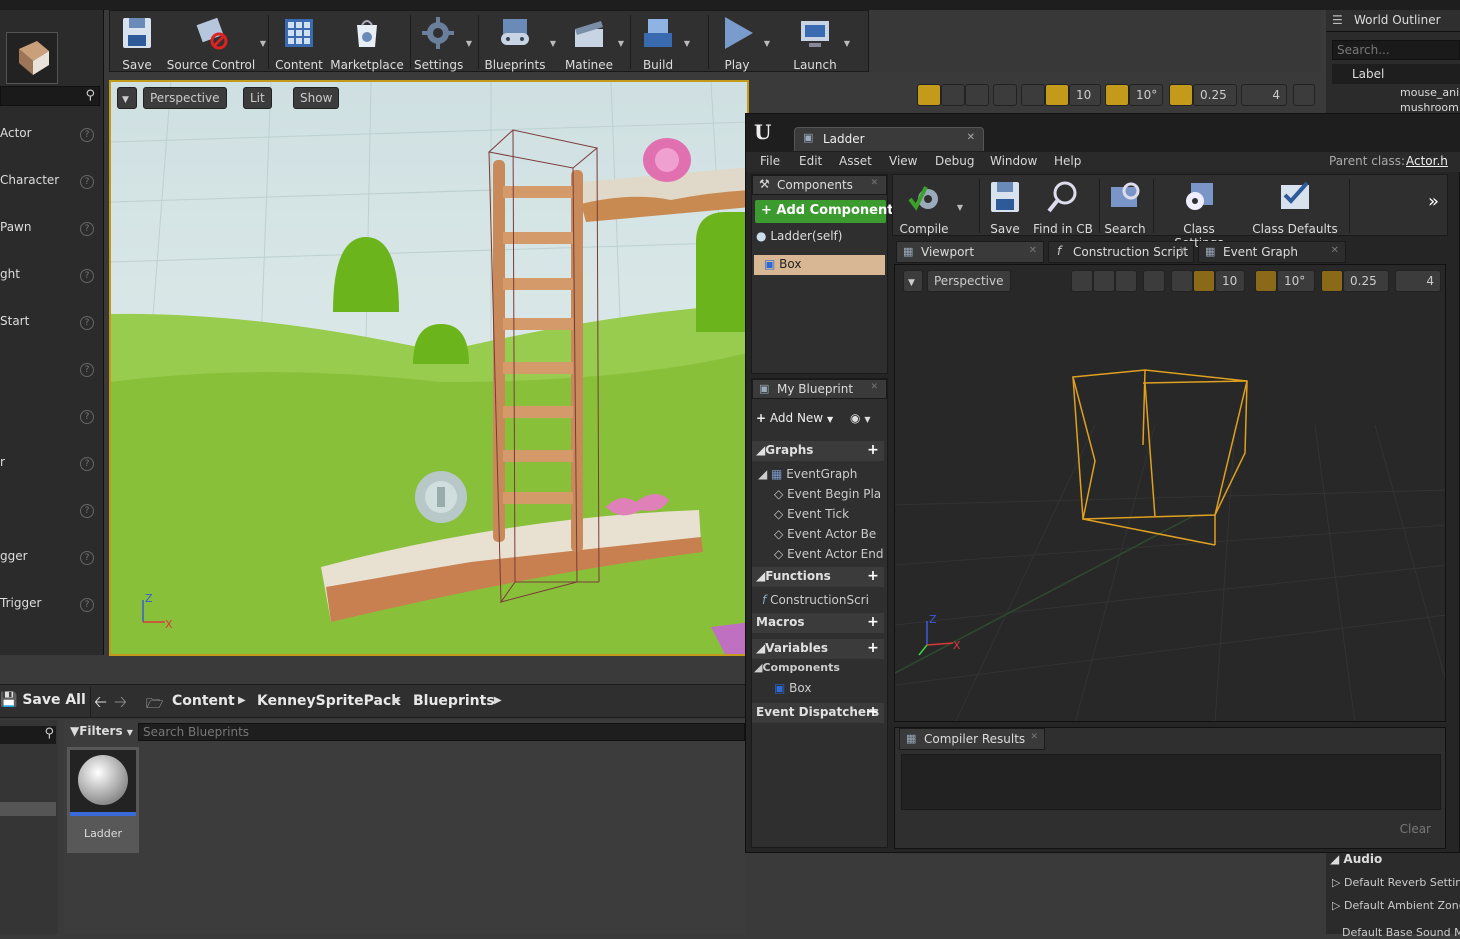  I want to click on bp-perspective-button: Perspective, so click(969, 281).